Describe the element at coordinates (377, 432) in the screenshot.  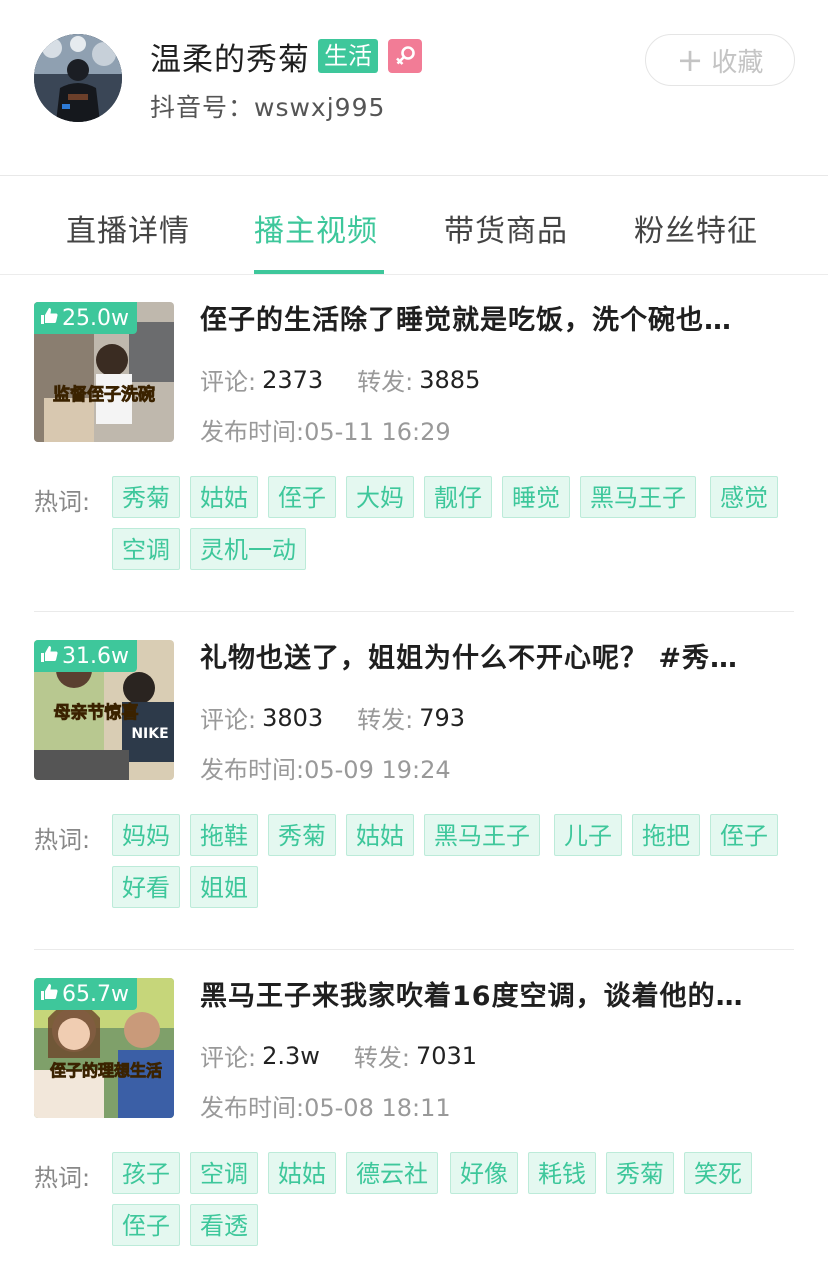
I see `publish-time-value: 05-11 16:29` at that location.